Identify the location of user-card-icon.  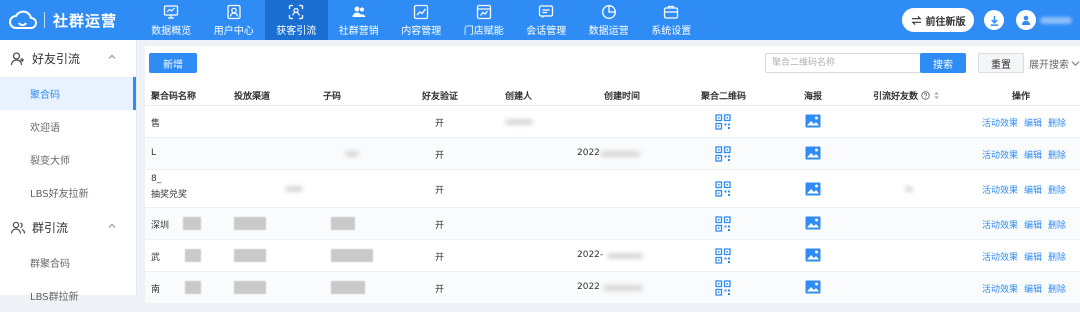
(234, 11).